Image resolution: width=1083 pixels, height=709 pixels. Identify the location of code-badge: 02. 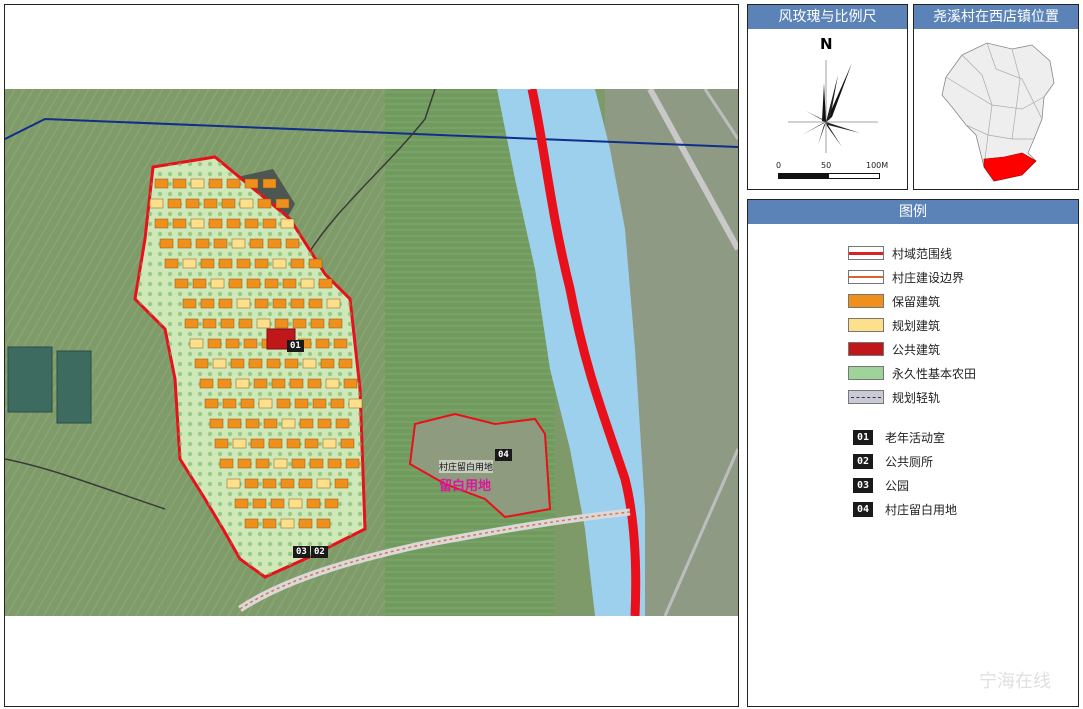
(863, 461).